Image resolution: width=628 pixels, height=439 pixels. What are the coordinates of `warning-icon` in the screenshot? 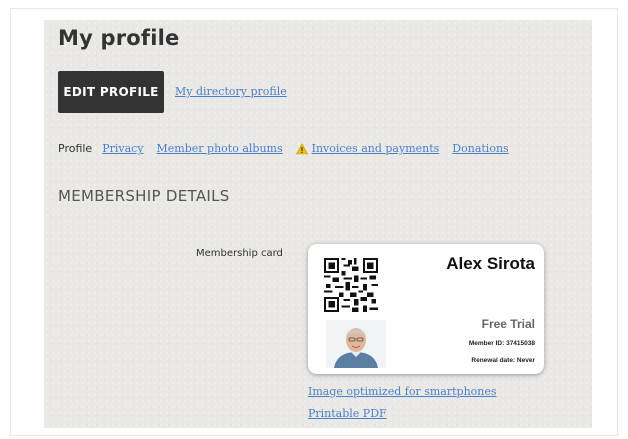 It's located at (301, 148).